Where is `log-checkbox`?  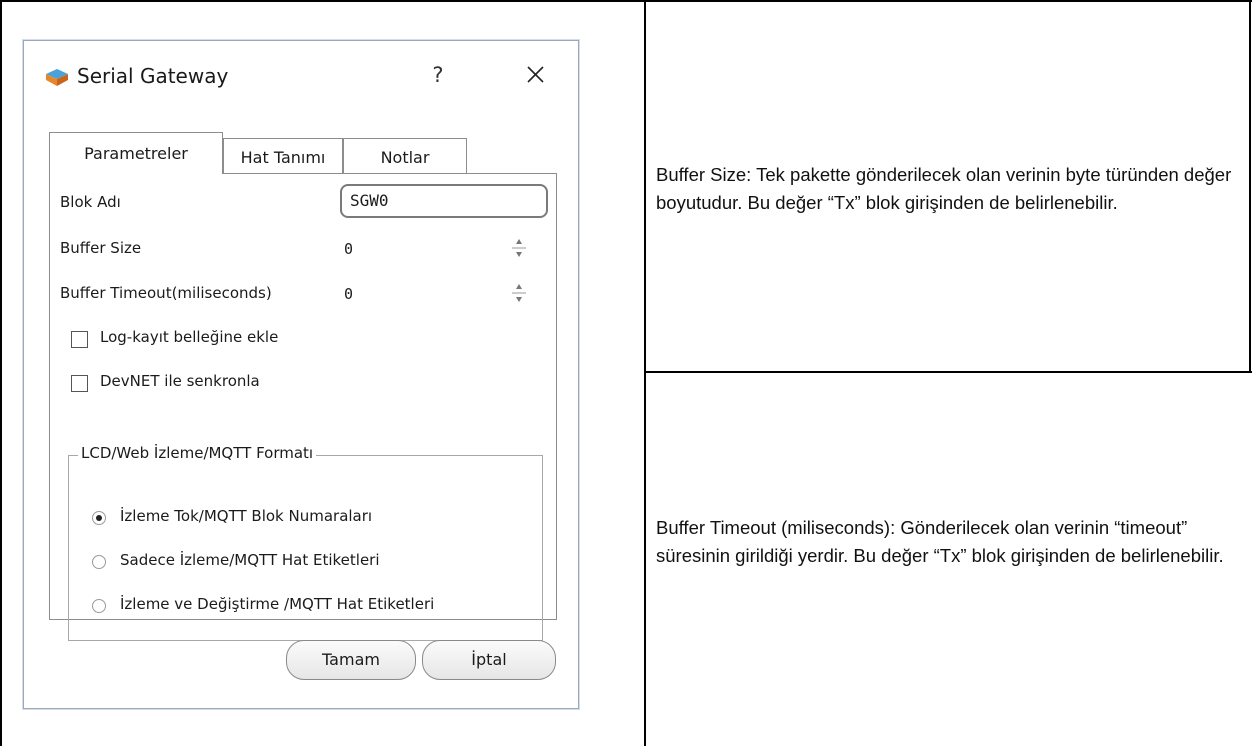
log-checkbox is located at coordinates (79, 339).